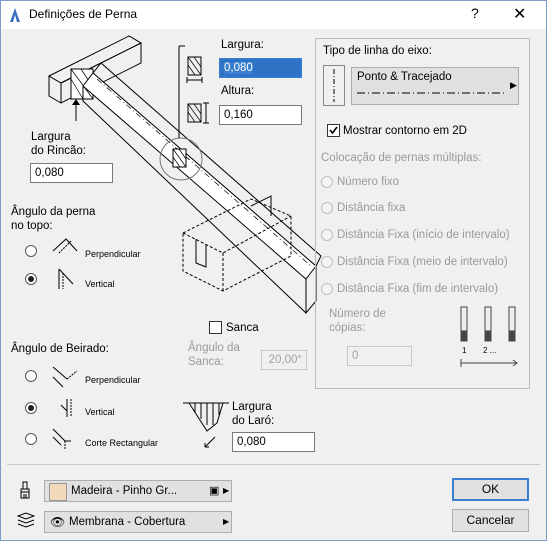 The image size is (547, 541). I want to click on distancia-fixa-meio-label: Distância Fixa (meio de intervalo), so click(422, 262).